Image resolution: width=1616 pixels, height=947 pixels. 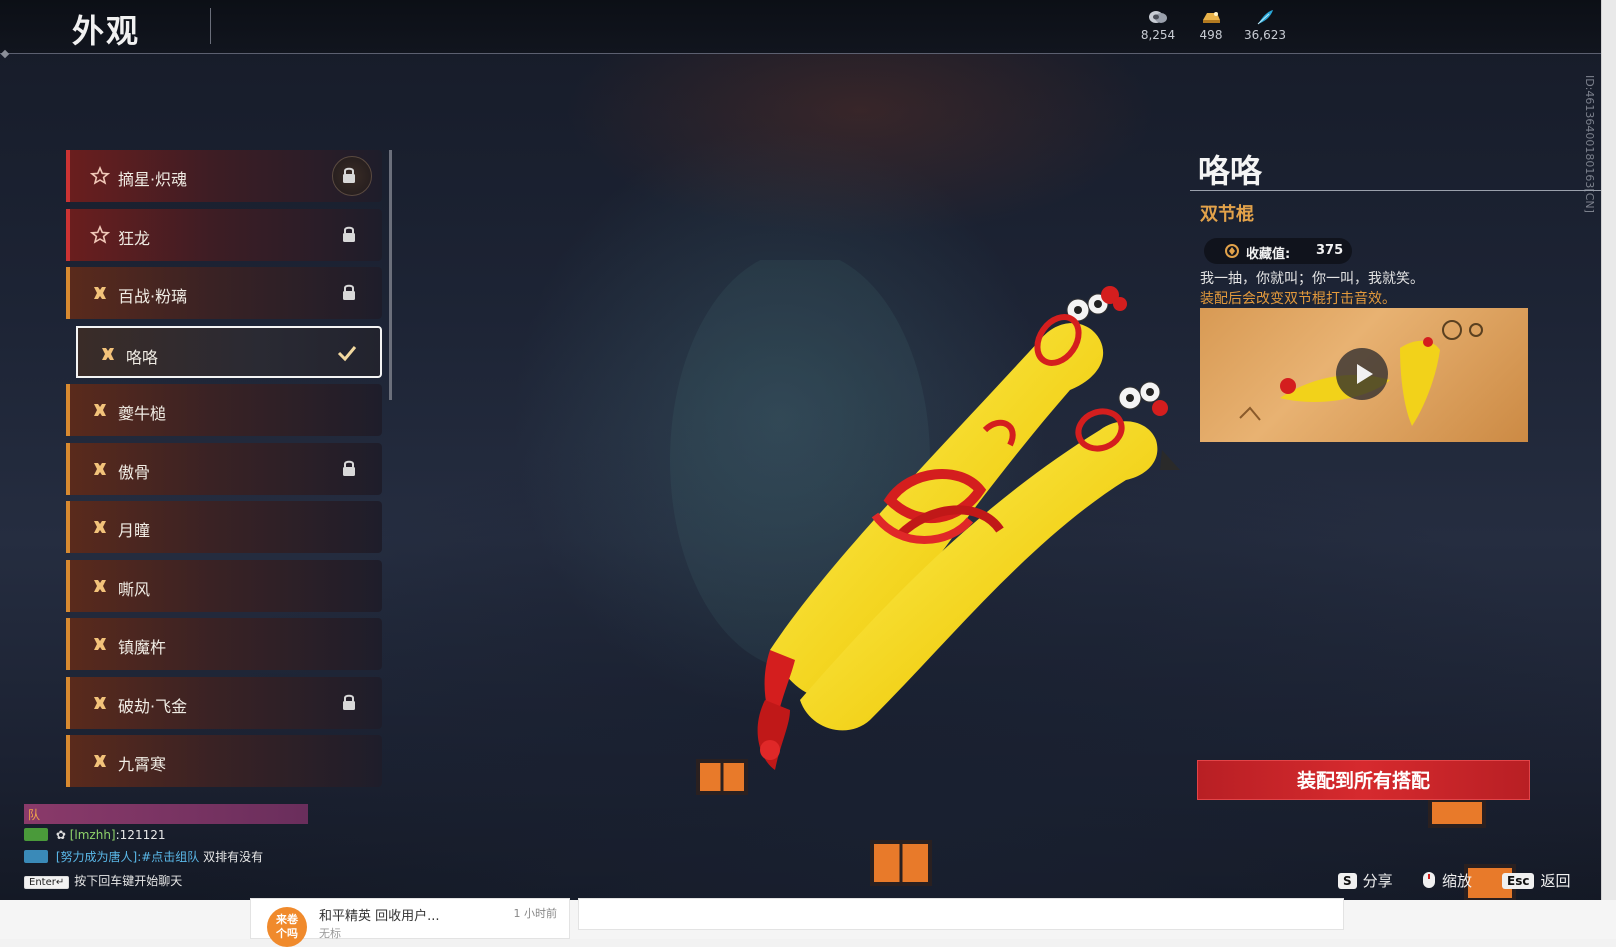 I want to click on skin-name: 咯咯, so click(x=142, y=357).